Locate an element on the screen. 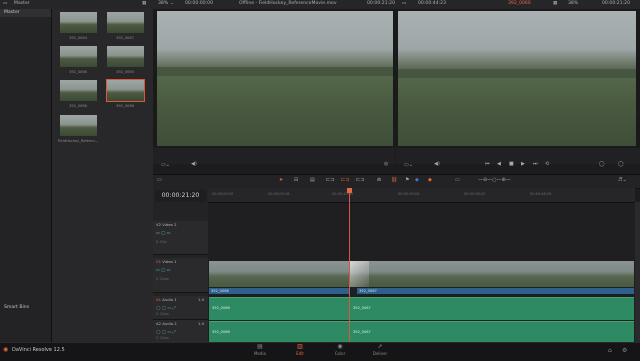  loop-icon: ◎ is located at coordinates (386, 164).